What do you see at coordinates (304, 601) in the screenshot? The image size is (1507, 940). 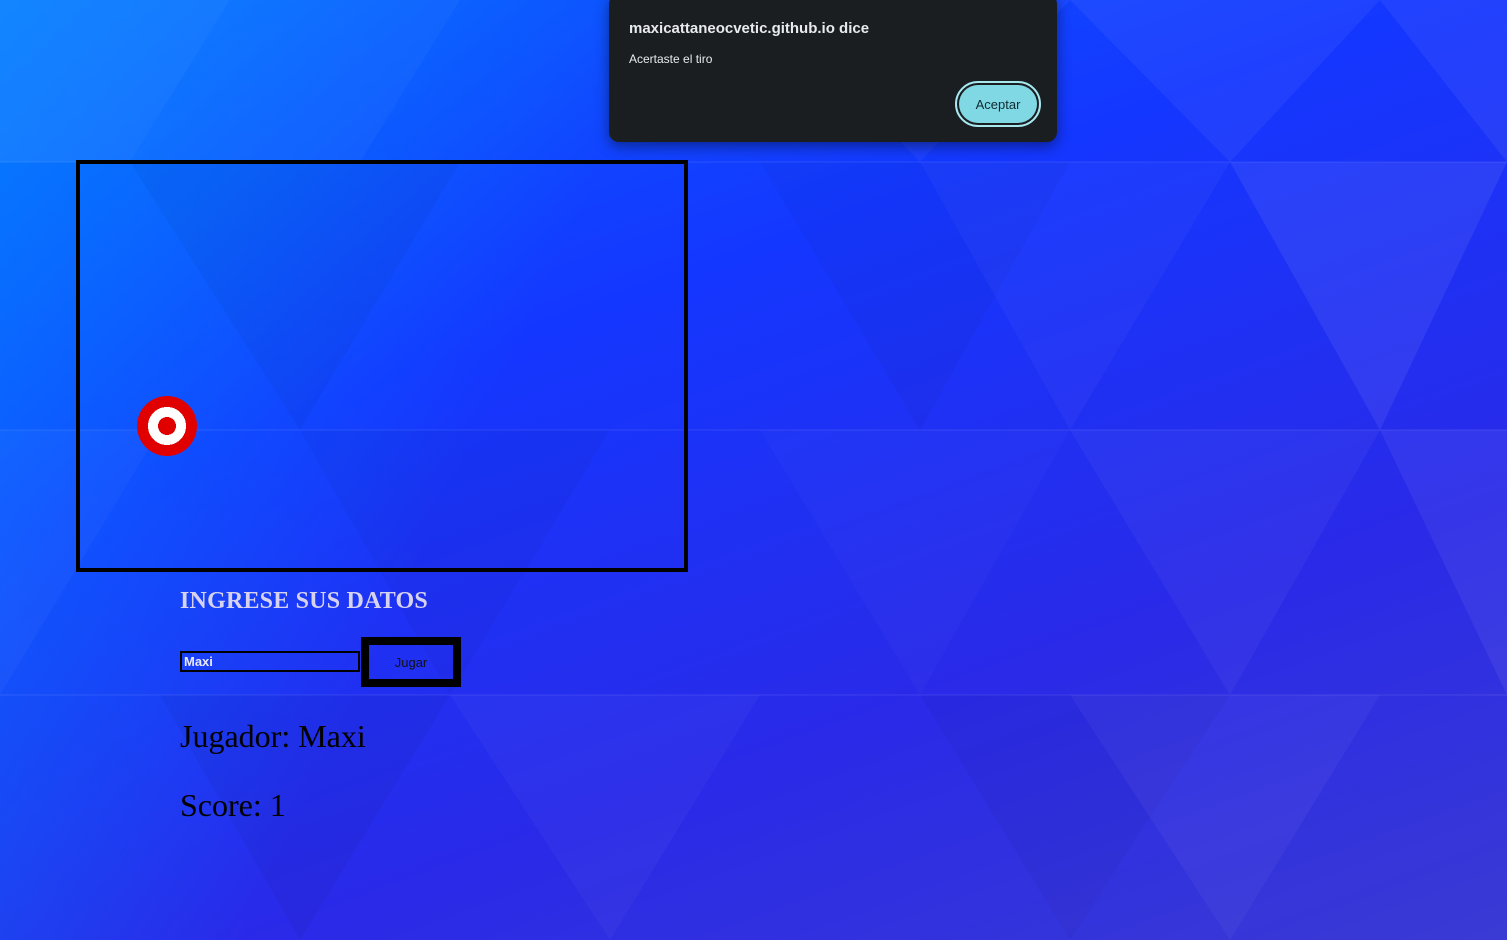 I see `form-title: INGRESE SUS DATOS` at bounding box center [304, 601].